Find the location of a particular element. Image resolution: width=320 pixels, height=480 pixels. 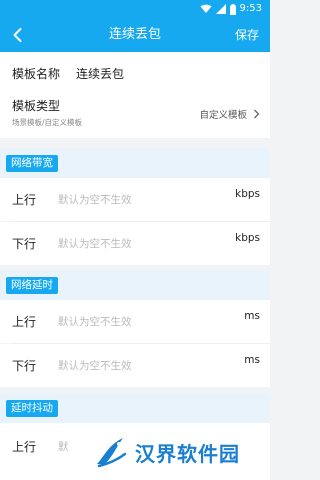

signal-icon is located at coordinates (220, 9).